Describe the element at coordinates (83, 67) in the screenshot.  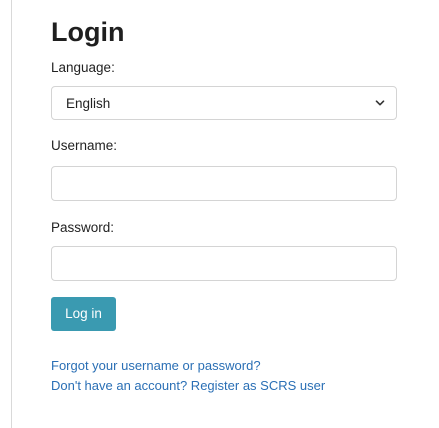
I see `language-label: Language:` at that location.